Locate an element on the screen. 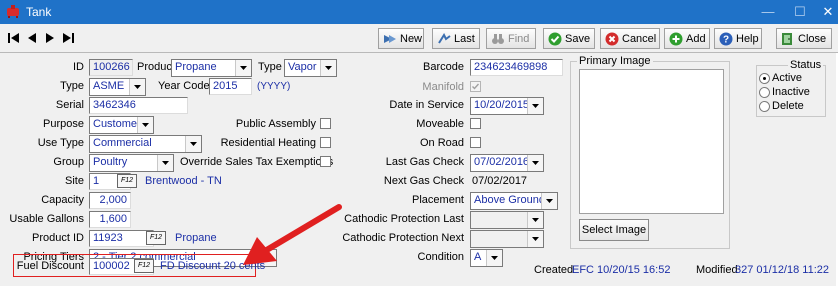 The width and height of the screenshot is (838, 286). product-id-name: Propane is located at coordinates (196, 238).